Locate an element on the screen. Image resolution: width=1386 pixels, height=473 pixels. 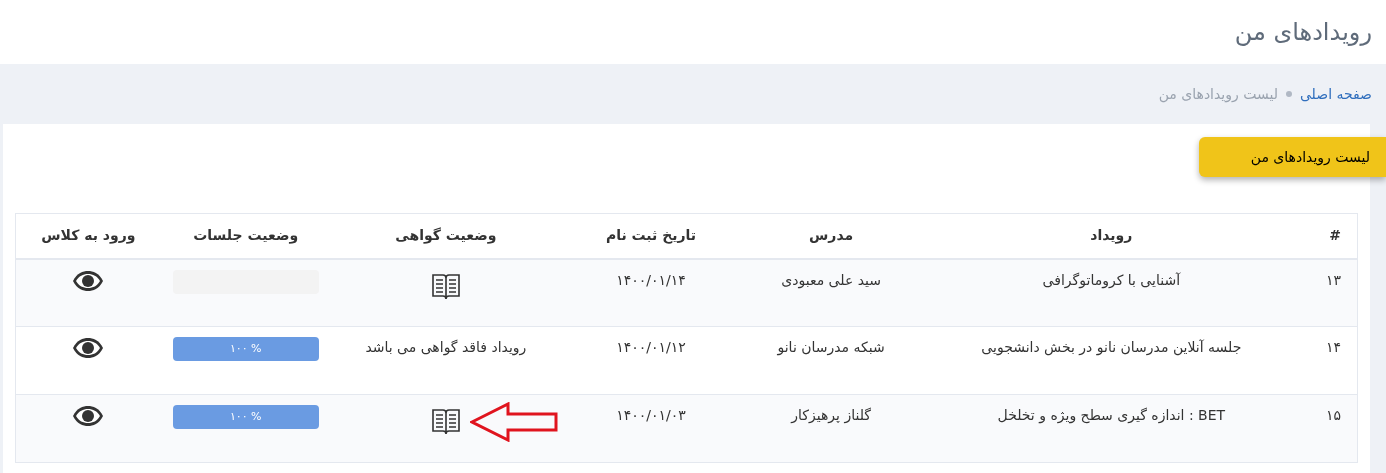
column-header: رویداد is located at coordinates (1111, 235).